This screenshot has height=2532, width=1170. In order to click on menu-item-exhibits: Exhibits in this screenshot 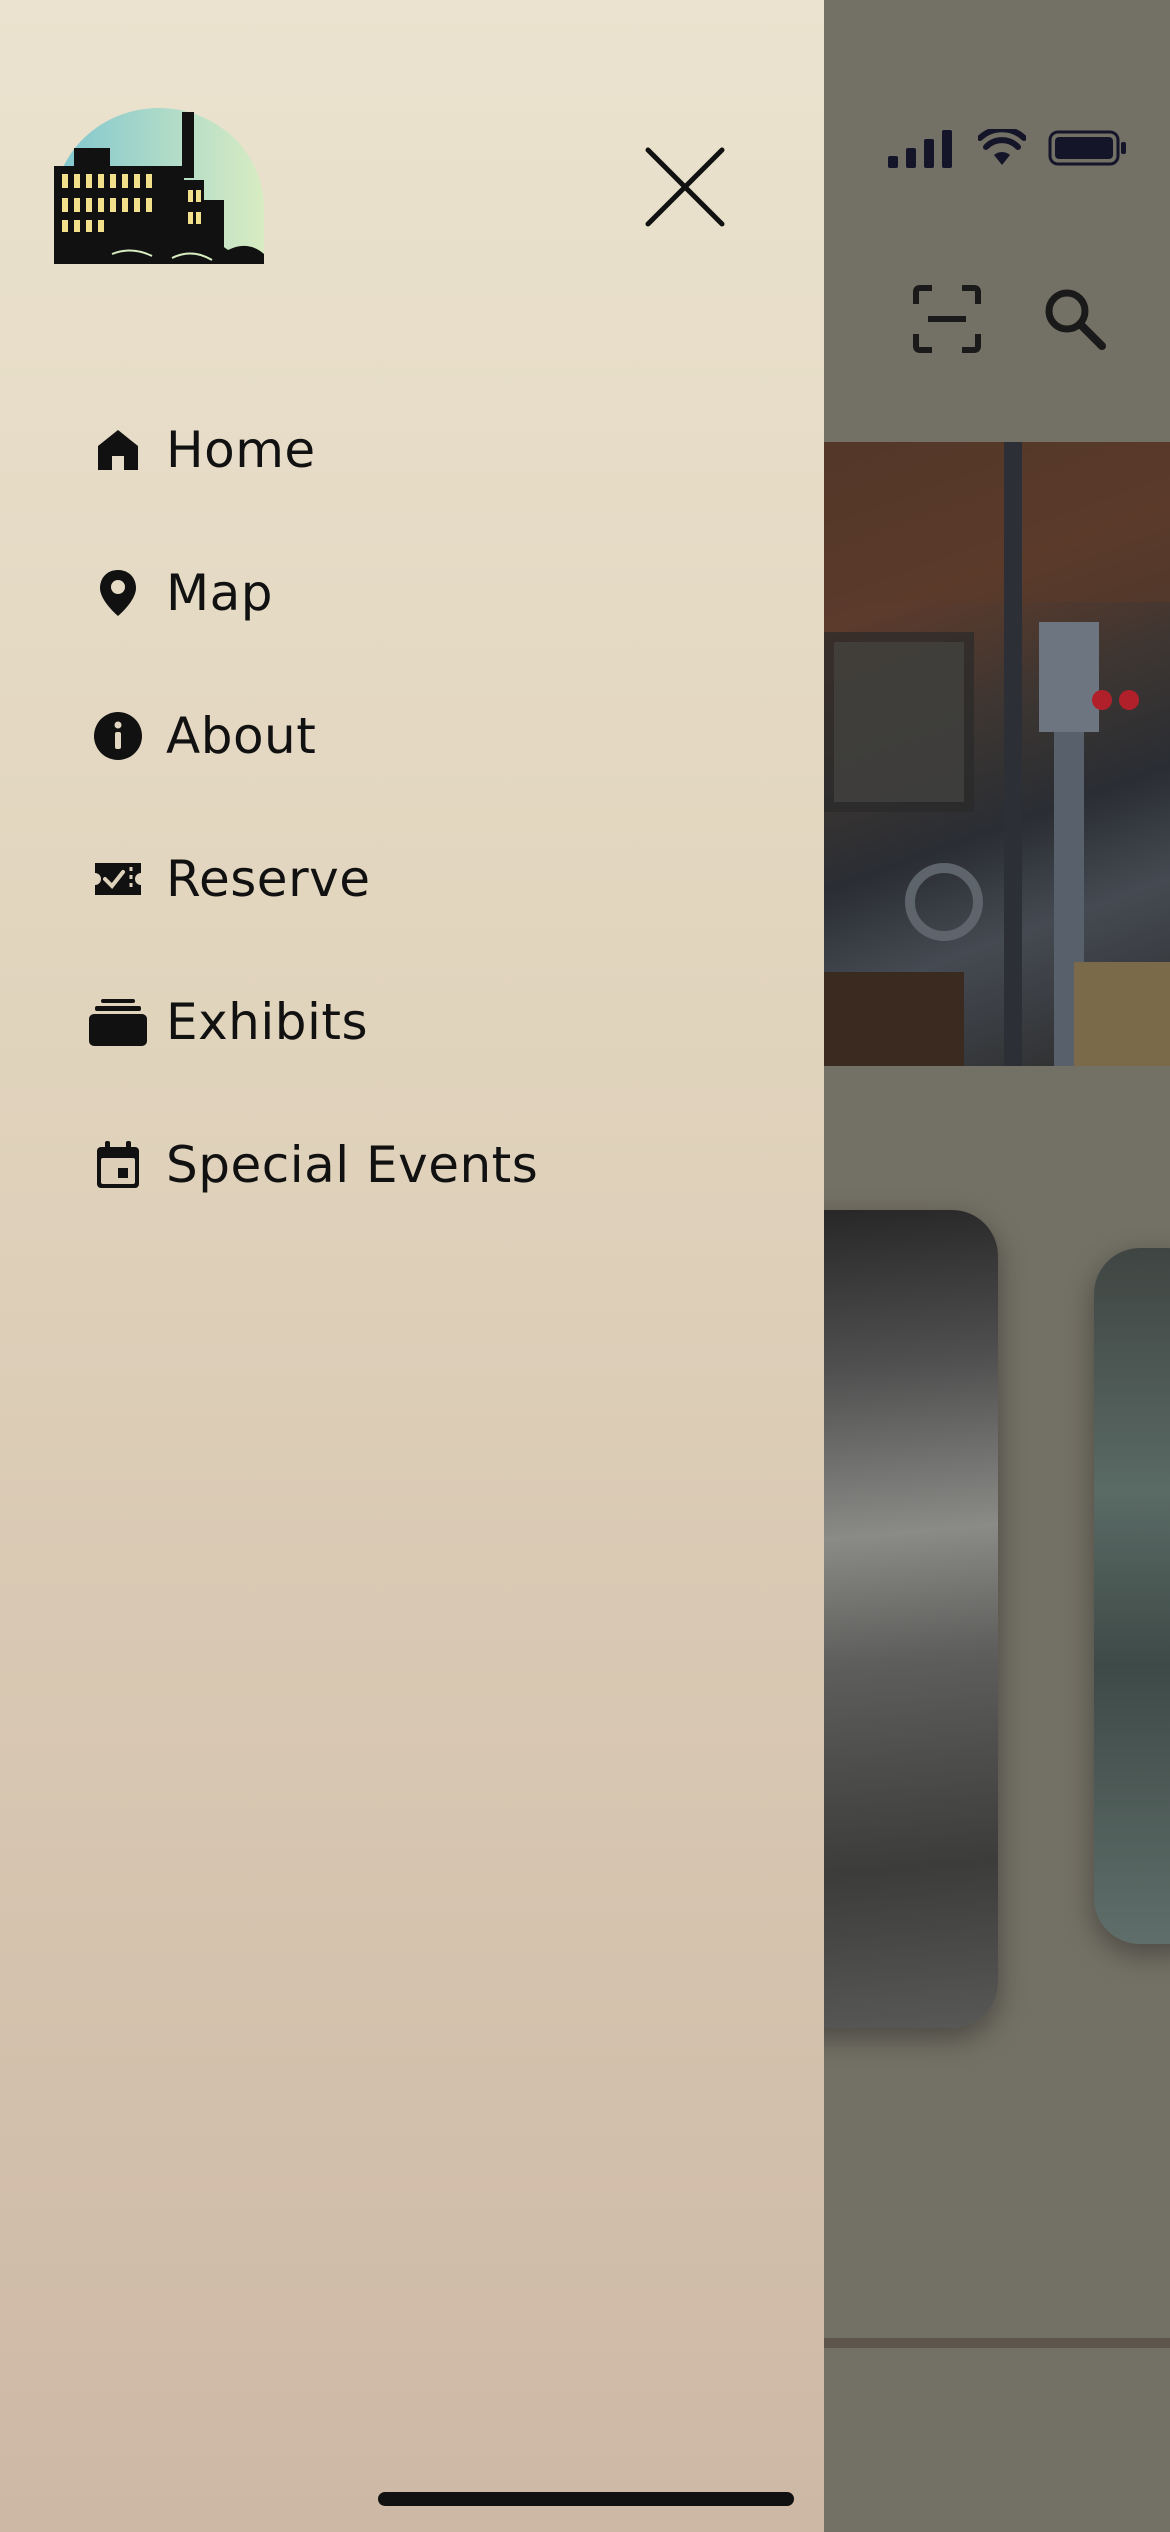, I will do `click(313, 1021)`.